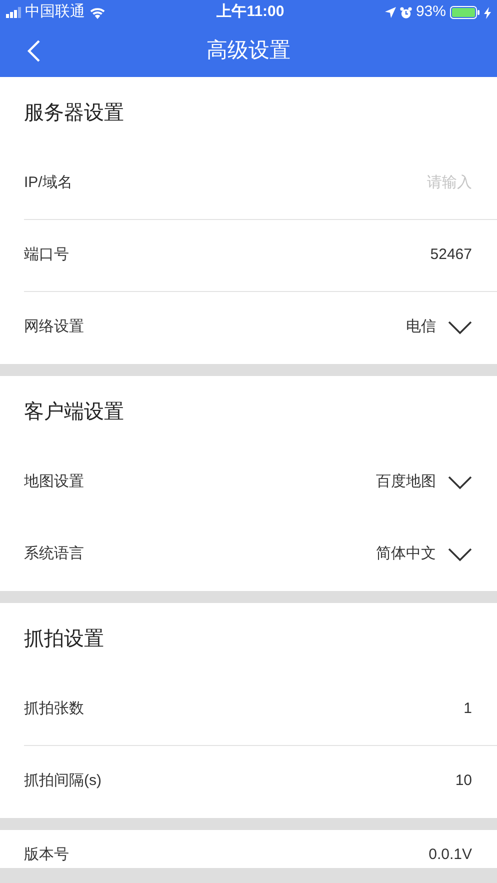 The image size is (497, 883). Describe the element at coordinates (54, 482) in the screenshot. I see `setting-label: 地图设置` at that location.